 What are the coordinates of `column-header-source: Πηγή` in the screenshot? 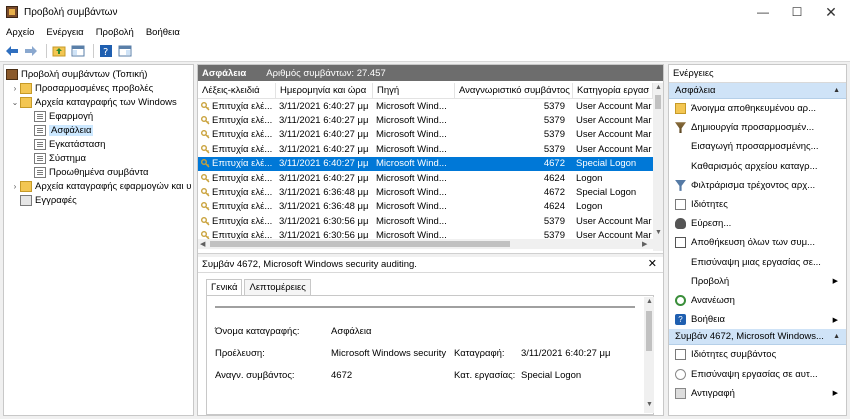 It's located at (414, 91).